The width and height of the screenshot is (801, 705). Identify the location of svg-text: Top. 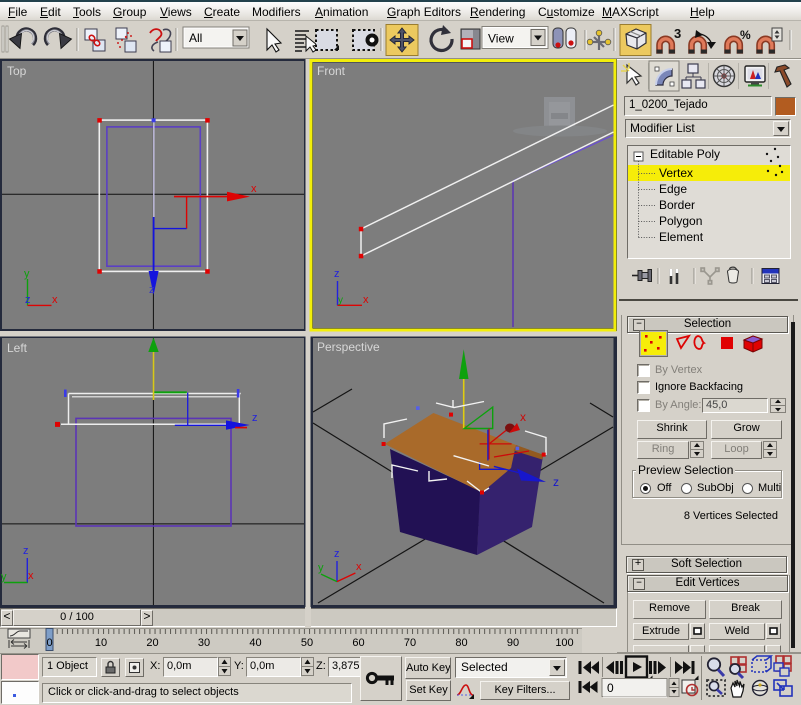
(17, 71).